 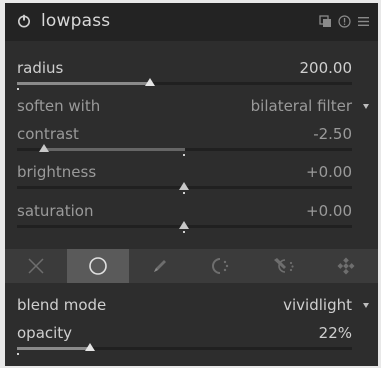 What do you see at coordinates (191, 22) in the screenshot?
I see `module-header: lowpass` at bounding box center [191, 22].